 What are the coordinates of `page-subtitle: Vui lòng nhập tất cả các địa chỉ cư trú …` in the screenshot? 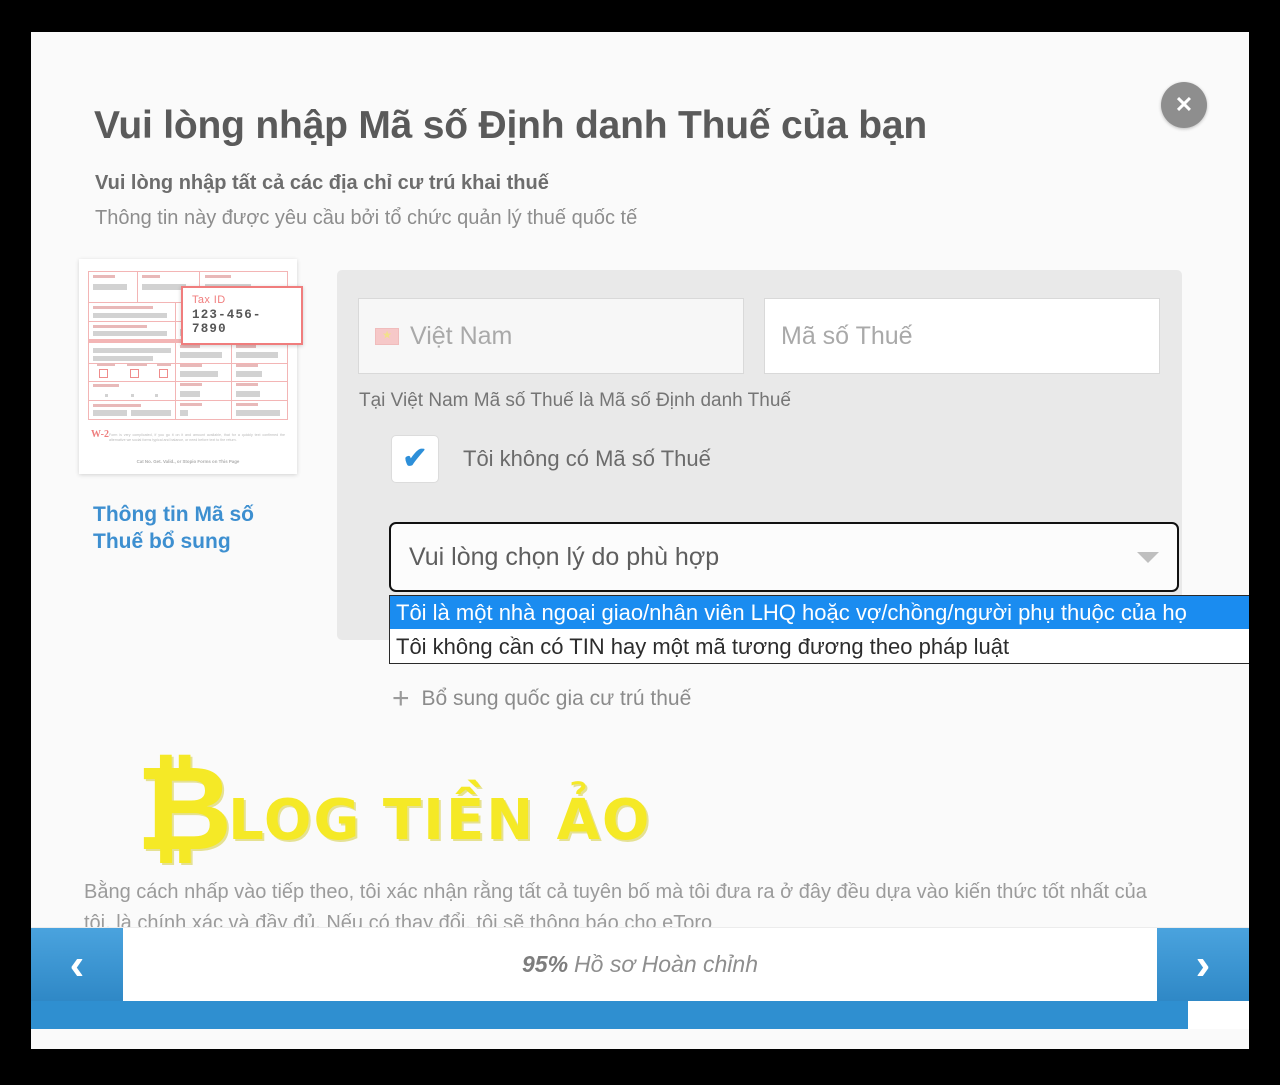 It's located at (322, 183).